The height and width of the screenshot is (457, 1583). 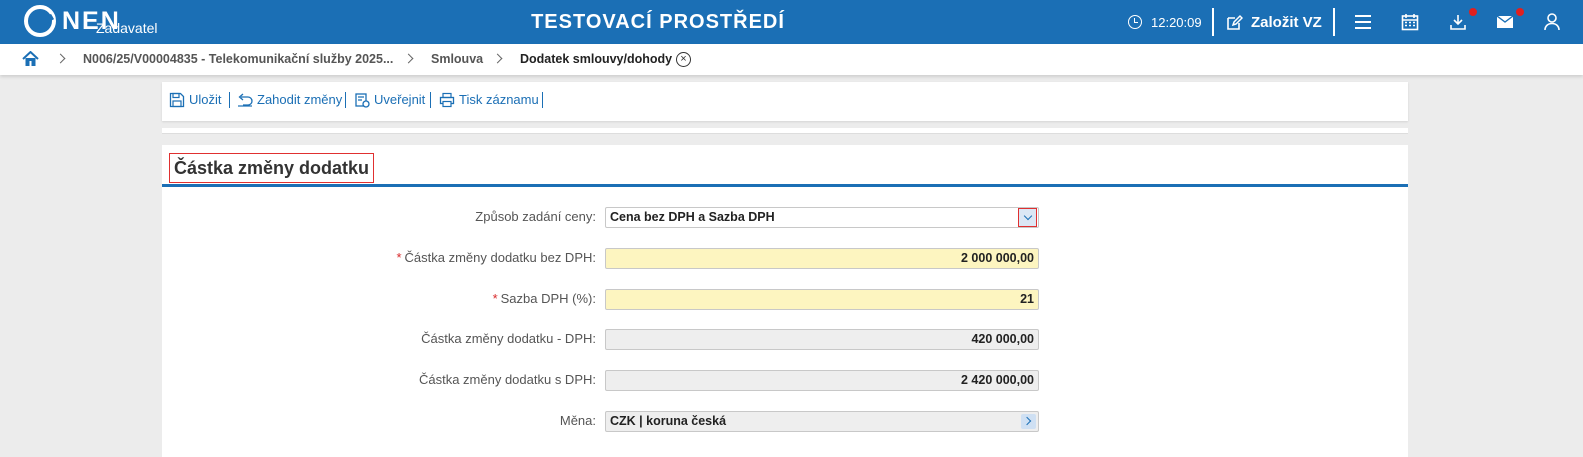 I want to click on amount-with-vat-field: 2 420 000,00, so click(x=822, y=380).